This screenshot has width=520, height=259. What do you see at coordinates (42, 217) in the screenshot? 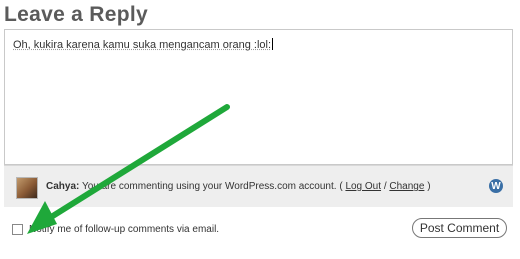
I see `arrow-head` at bounding box center [42, 217].